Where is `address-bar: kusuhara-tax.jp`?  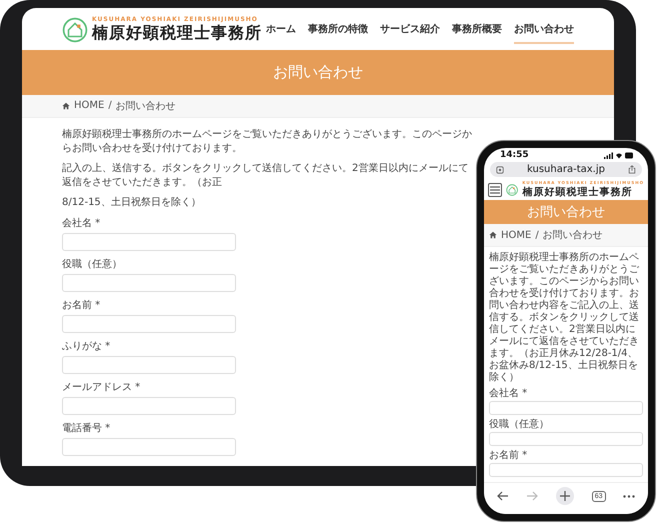 address-bar: kusuhara-tax.jp is located at coordinates (566, 170).